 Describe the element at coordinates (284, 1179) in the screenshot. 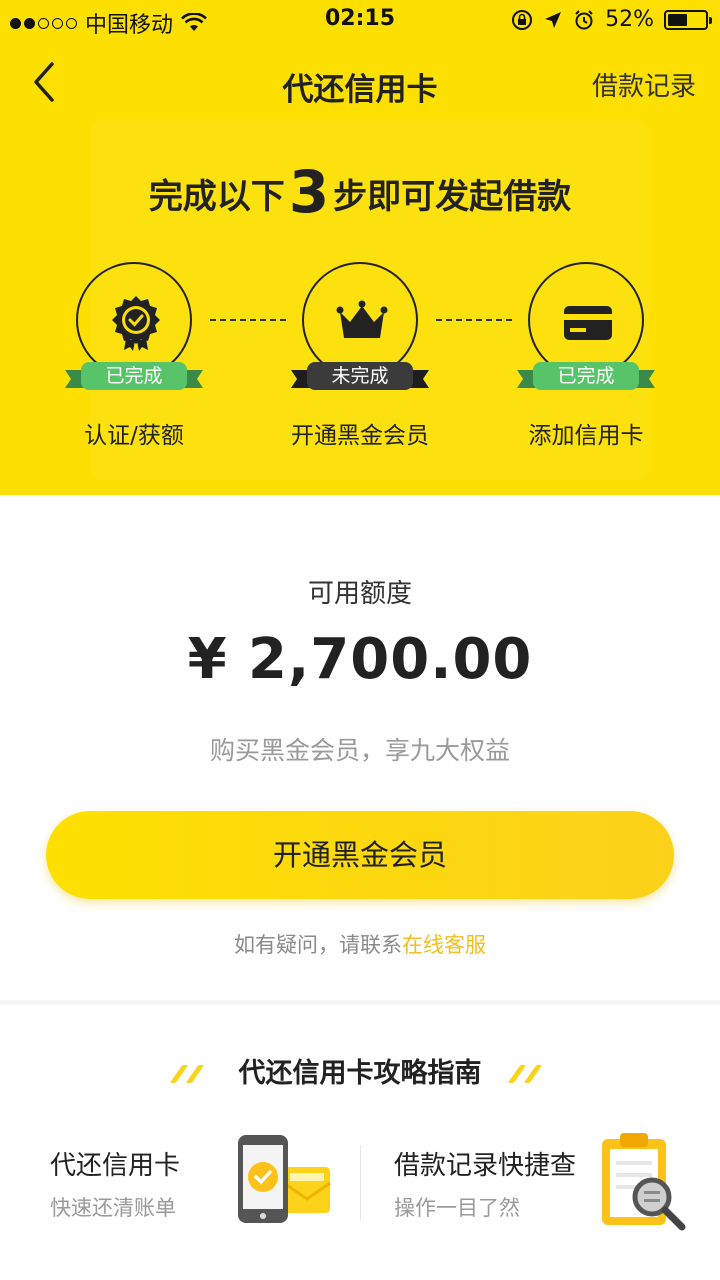

I see `phone-envelope-icon` at that location.